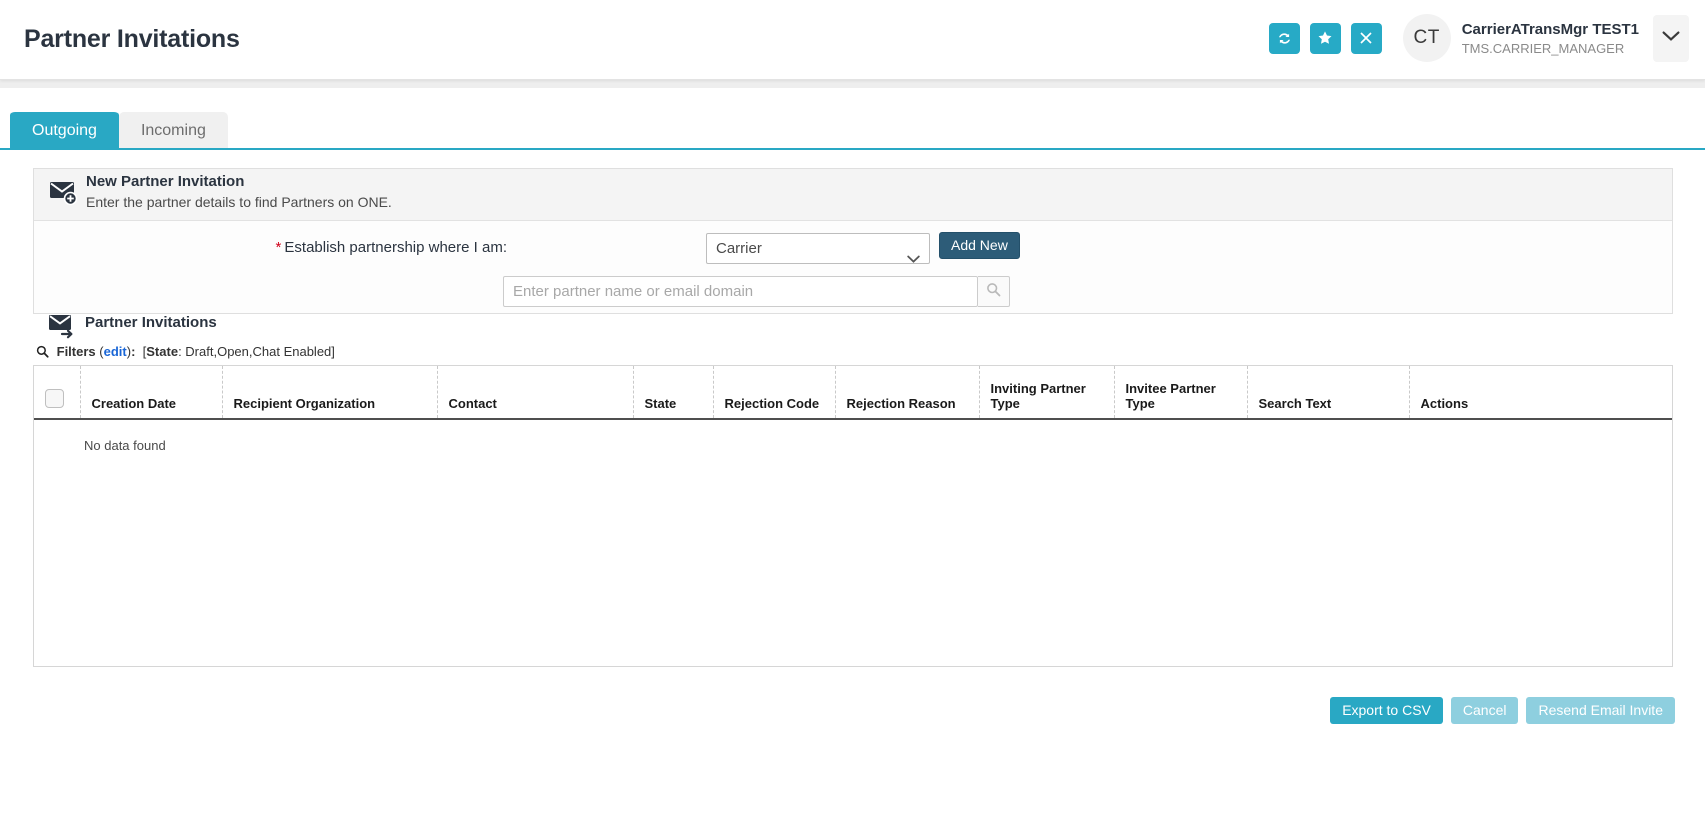 Image resolution: width=1705 pixels, height=818 pixels. I want to click on cancel-button: Cancel, so click(1484, 710).